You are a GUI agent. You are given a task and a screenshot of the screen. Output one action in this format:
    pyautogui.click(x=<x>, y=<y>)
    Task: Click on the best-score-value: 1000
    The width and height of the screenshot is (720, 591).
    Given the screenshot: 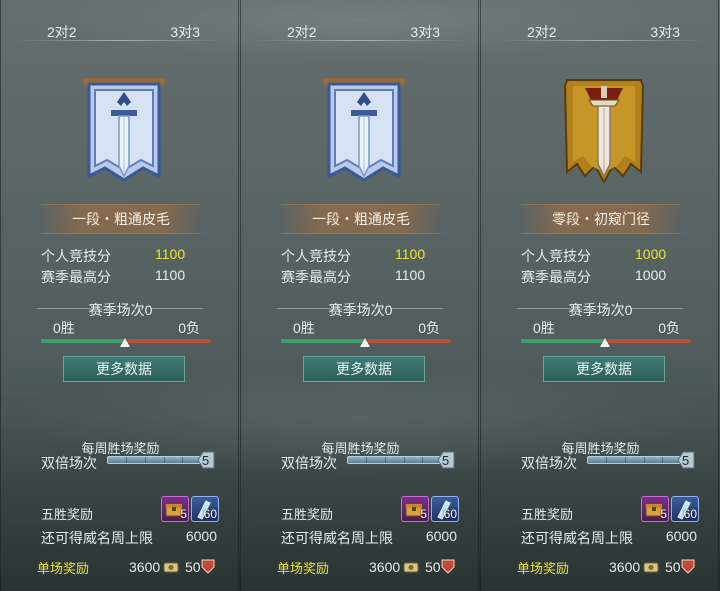 What is the action you would take?
    pyautogui.click(x=651, y=275)
    